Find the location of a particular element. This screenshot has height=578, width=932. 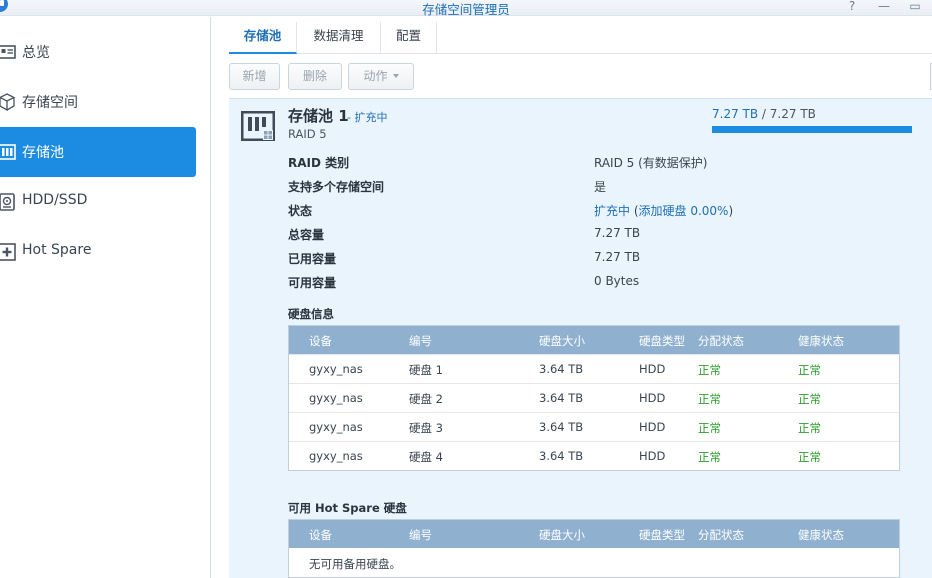

sidebar-item-label: 存储池 is located at coordinates (43, 153).